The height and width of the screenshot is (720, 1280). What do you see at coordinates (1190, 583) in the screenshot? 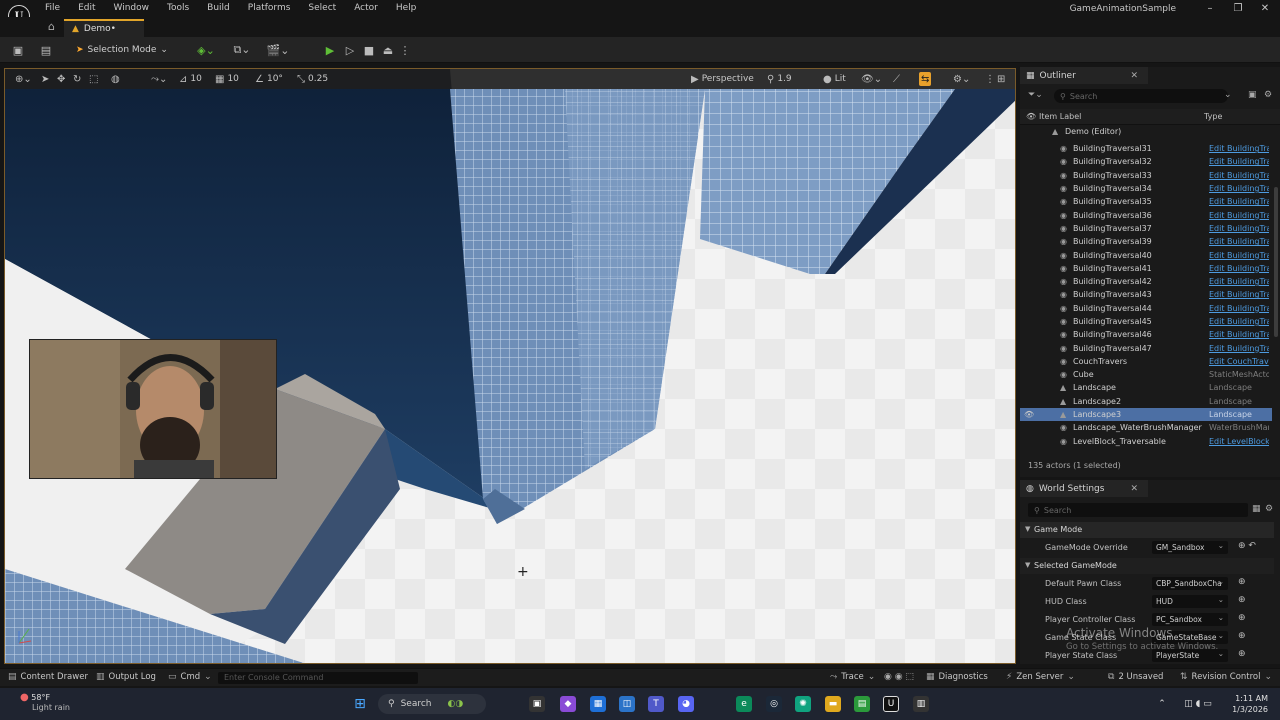
I see `property-dropdown: CBP_SandboxCha` at bounding box center [1190, 583].